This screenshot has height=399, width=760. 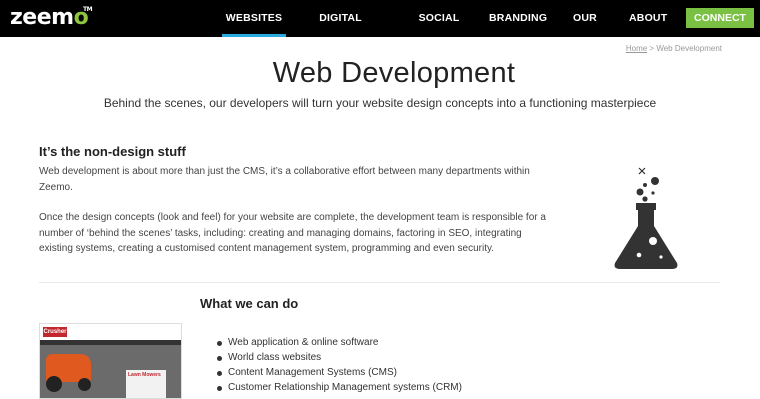 I want to click on connect-button: CONNECT, so click(x=720, y=18).